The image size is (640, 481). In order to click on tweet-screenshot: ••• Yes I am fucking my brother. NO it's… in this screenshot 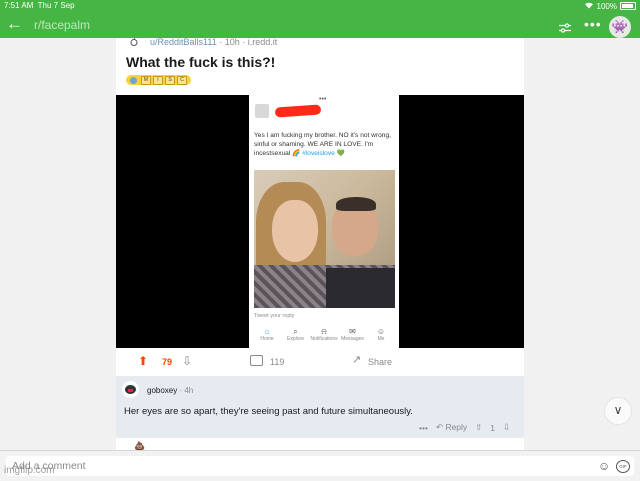, I will do `click(324, 221)`.